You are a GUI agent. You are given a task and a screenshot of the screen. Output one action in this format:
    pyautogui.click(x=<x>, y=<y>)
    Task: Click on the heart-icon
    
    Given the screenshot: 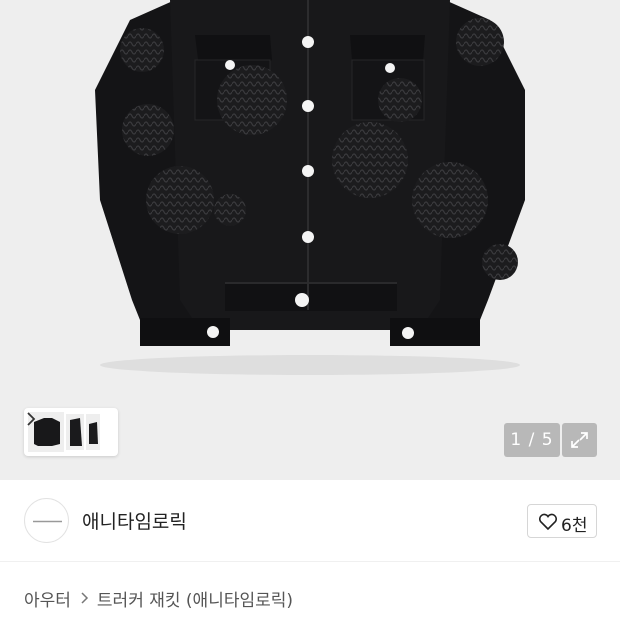 What is the action you would take?
    pyautogui.click(x=548, y=522)
    